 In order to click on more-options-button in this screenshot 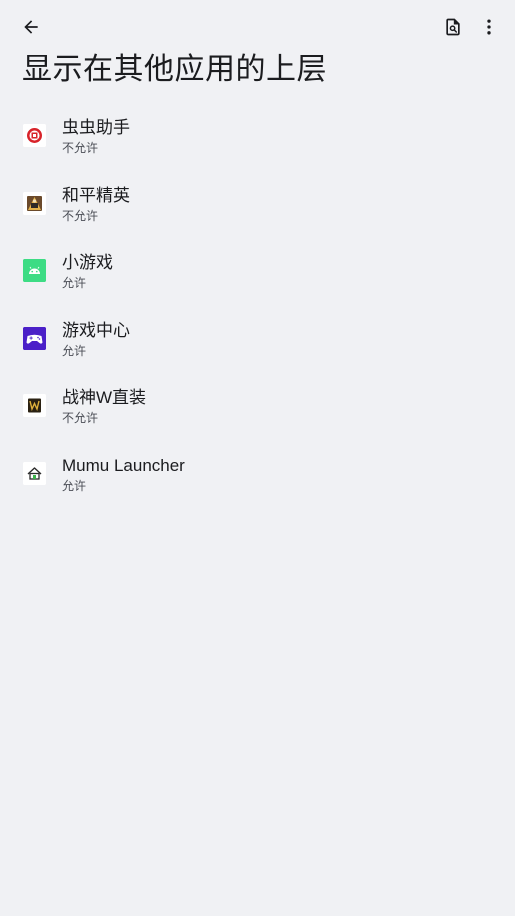, I will do `click(489, 27)`.